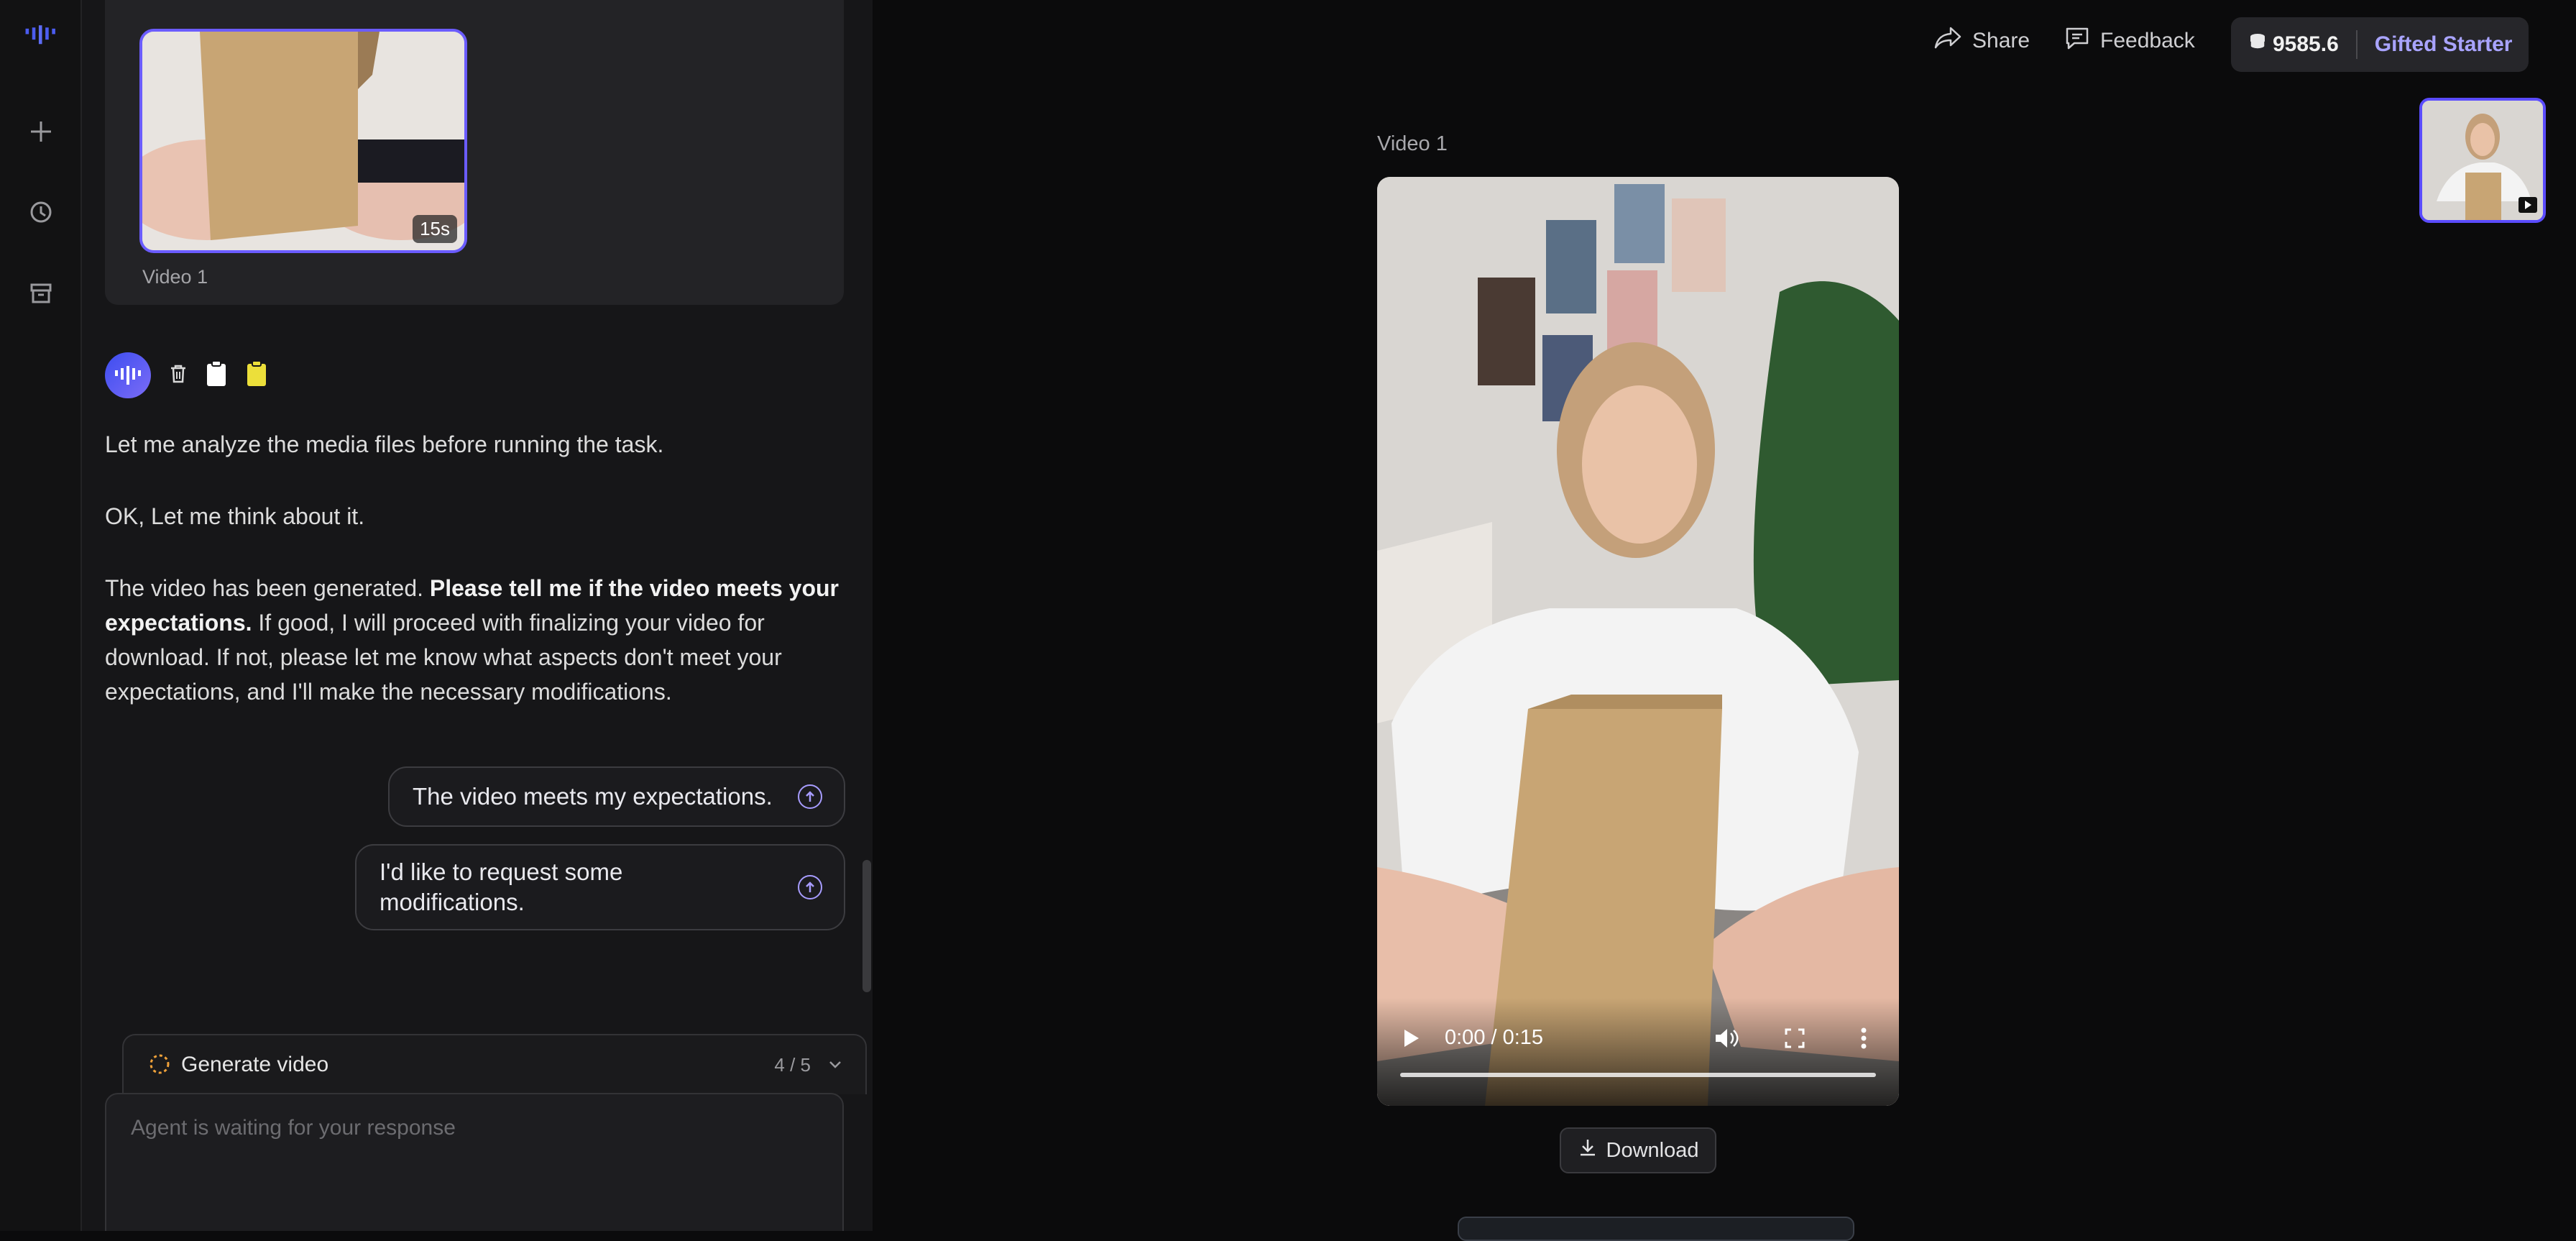 This screenshot has width=2576, height=1241. Describe the element at coordinates (41, 212) in the screenshot. I see `history-icon` at that location.